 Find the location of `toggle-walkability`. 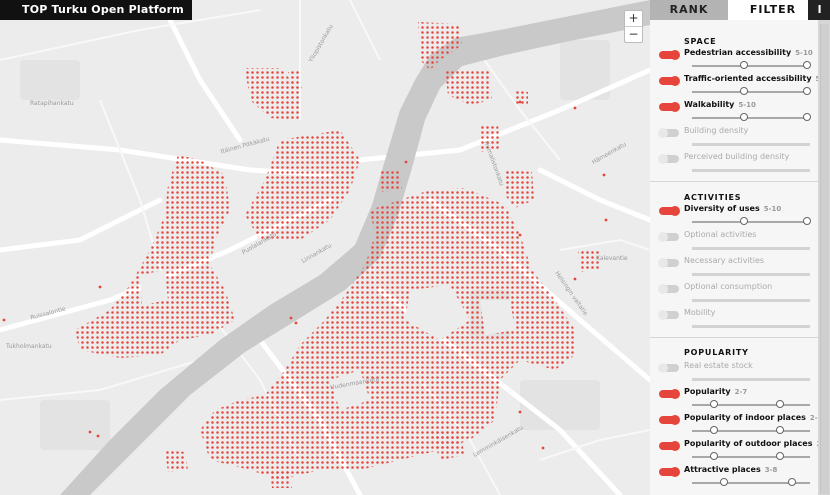

toggle-walkability is located at coordinates (669, 107).